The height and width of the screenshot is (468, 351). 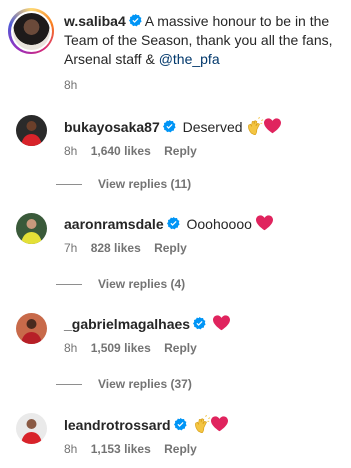 I want to click on post-author-avatar, so click(x=31, y=31).